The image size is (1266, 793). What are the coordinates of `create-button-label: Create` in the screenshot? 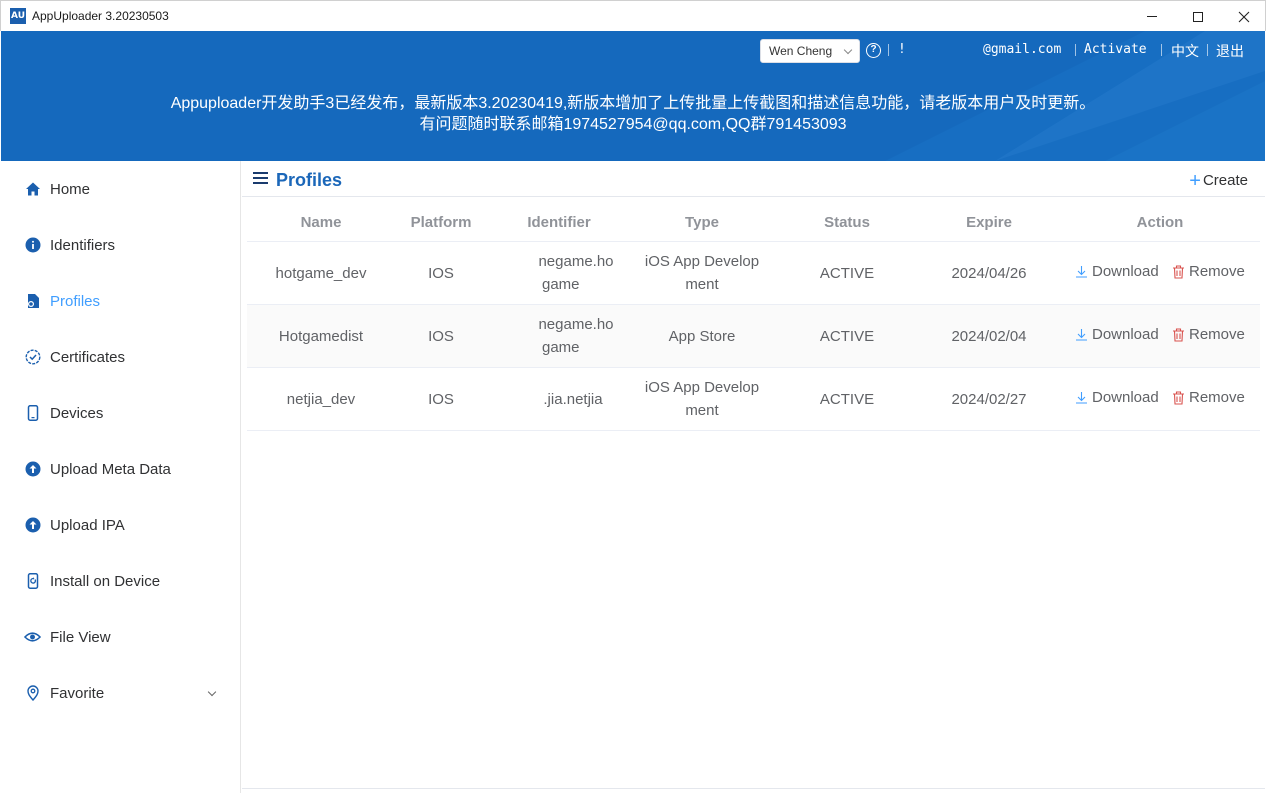 It's located at (1225, 180).